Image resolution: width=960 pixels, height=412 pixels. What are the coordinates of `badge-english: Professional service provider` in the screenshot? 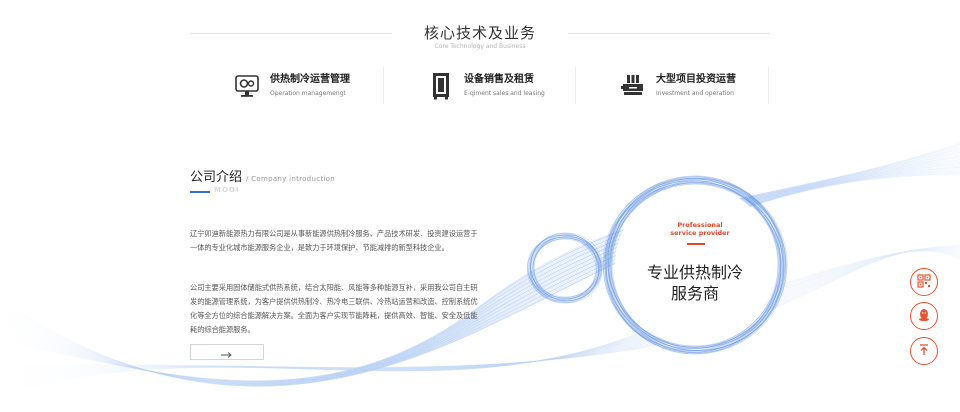 It's located at (700, 229).